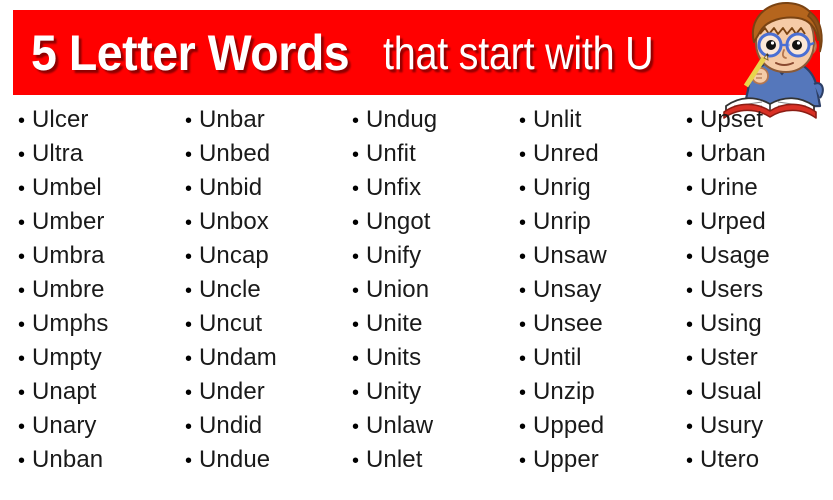 This screenshot has height=500, width=833. Describe the element at coordinates (566, 459) in the screenshot. I see `word-label: Upper` at that location.